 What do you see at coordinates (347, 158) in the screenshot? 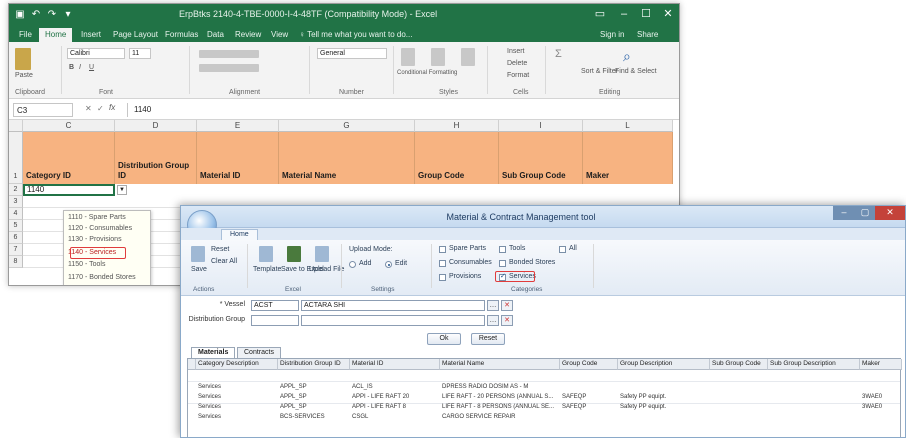
I see `header-cell-material-name: Material Name` at bounding box center [347, 158].